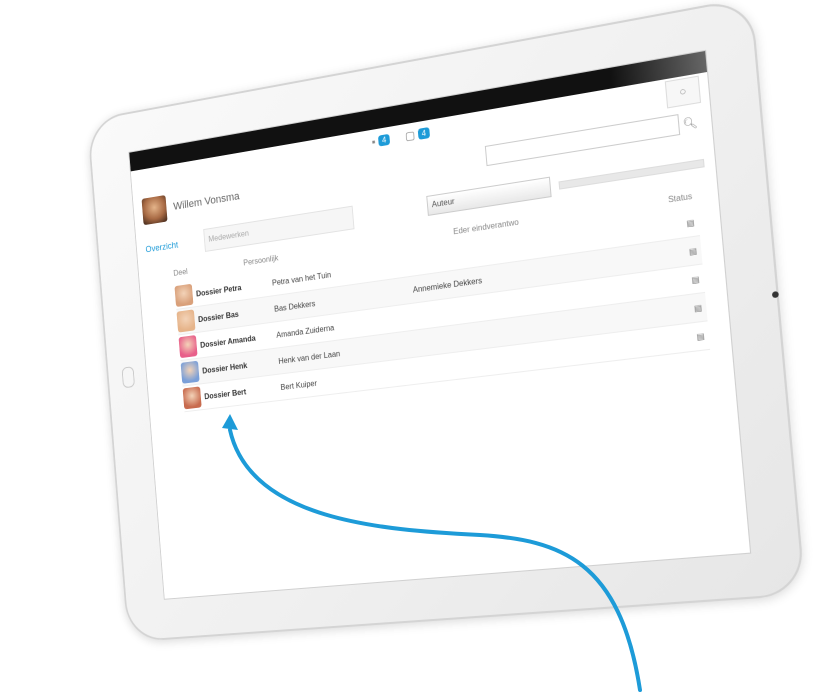 This screenshot has width=840, height=698. What do you see at coordinates (373, 142) in the screenshot?
I see `chat-icon: ▪` at bounding box center [373, 142].